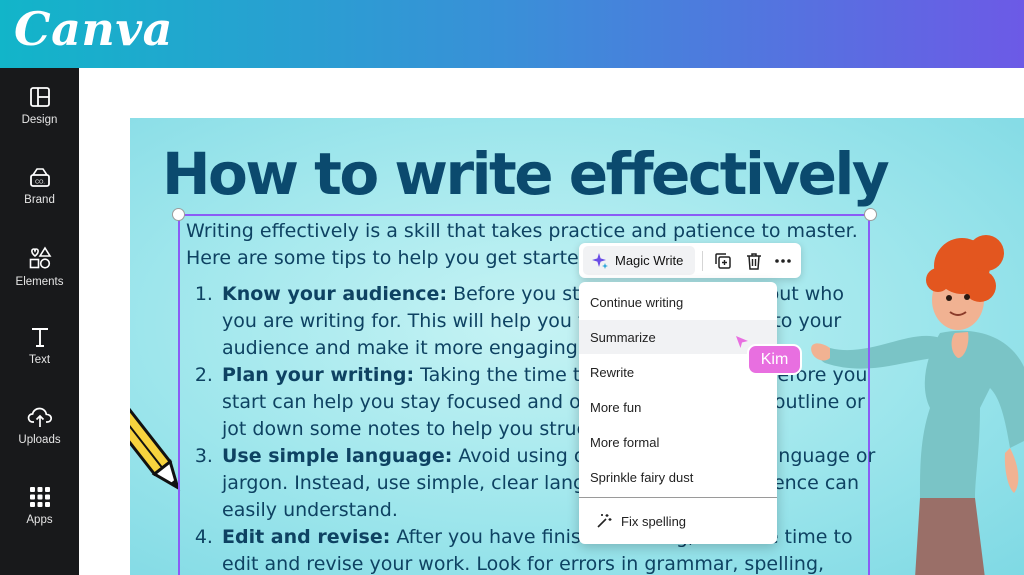 Image resolution: width=1024 pixels, height=575 pixels. I want to click on sparkle-icon, so click(600, 261).